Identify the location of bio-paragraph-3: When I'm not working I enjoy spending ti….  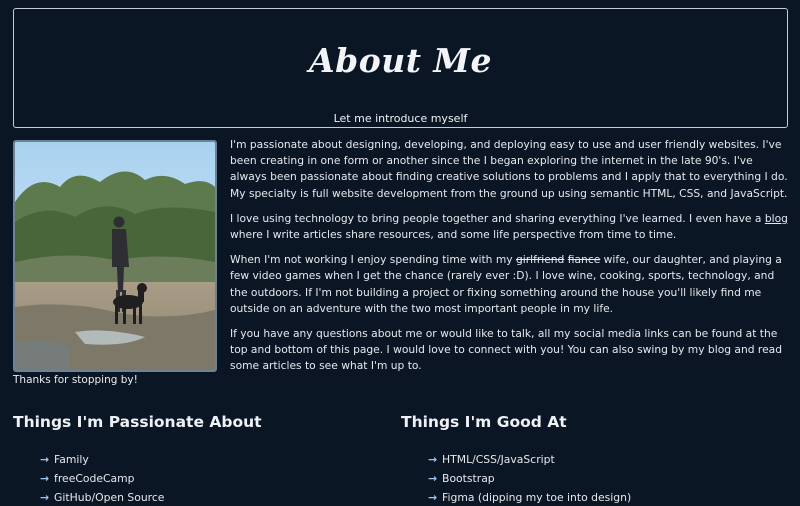
(510, 284).